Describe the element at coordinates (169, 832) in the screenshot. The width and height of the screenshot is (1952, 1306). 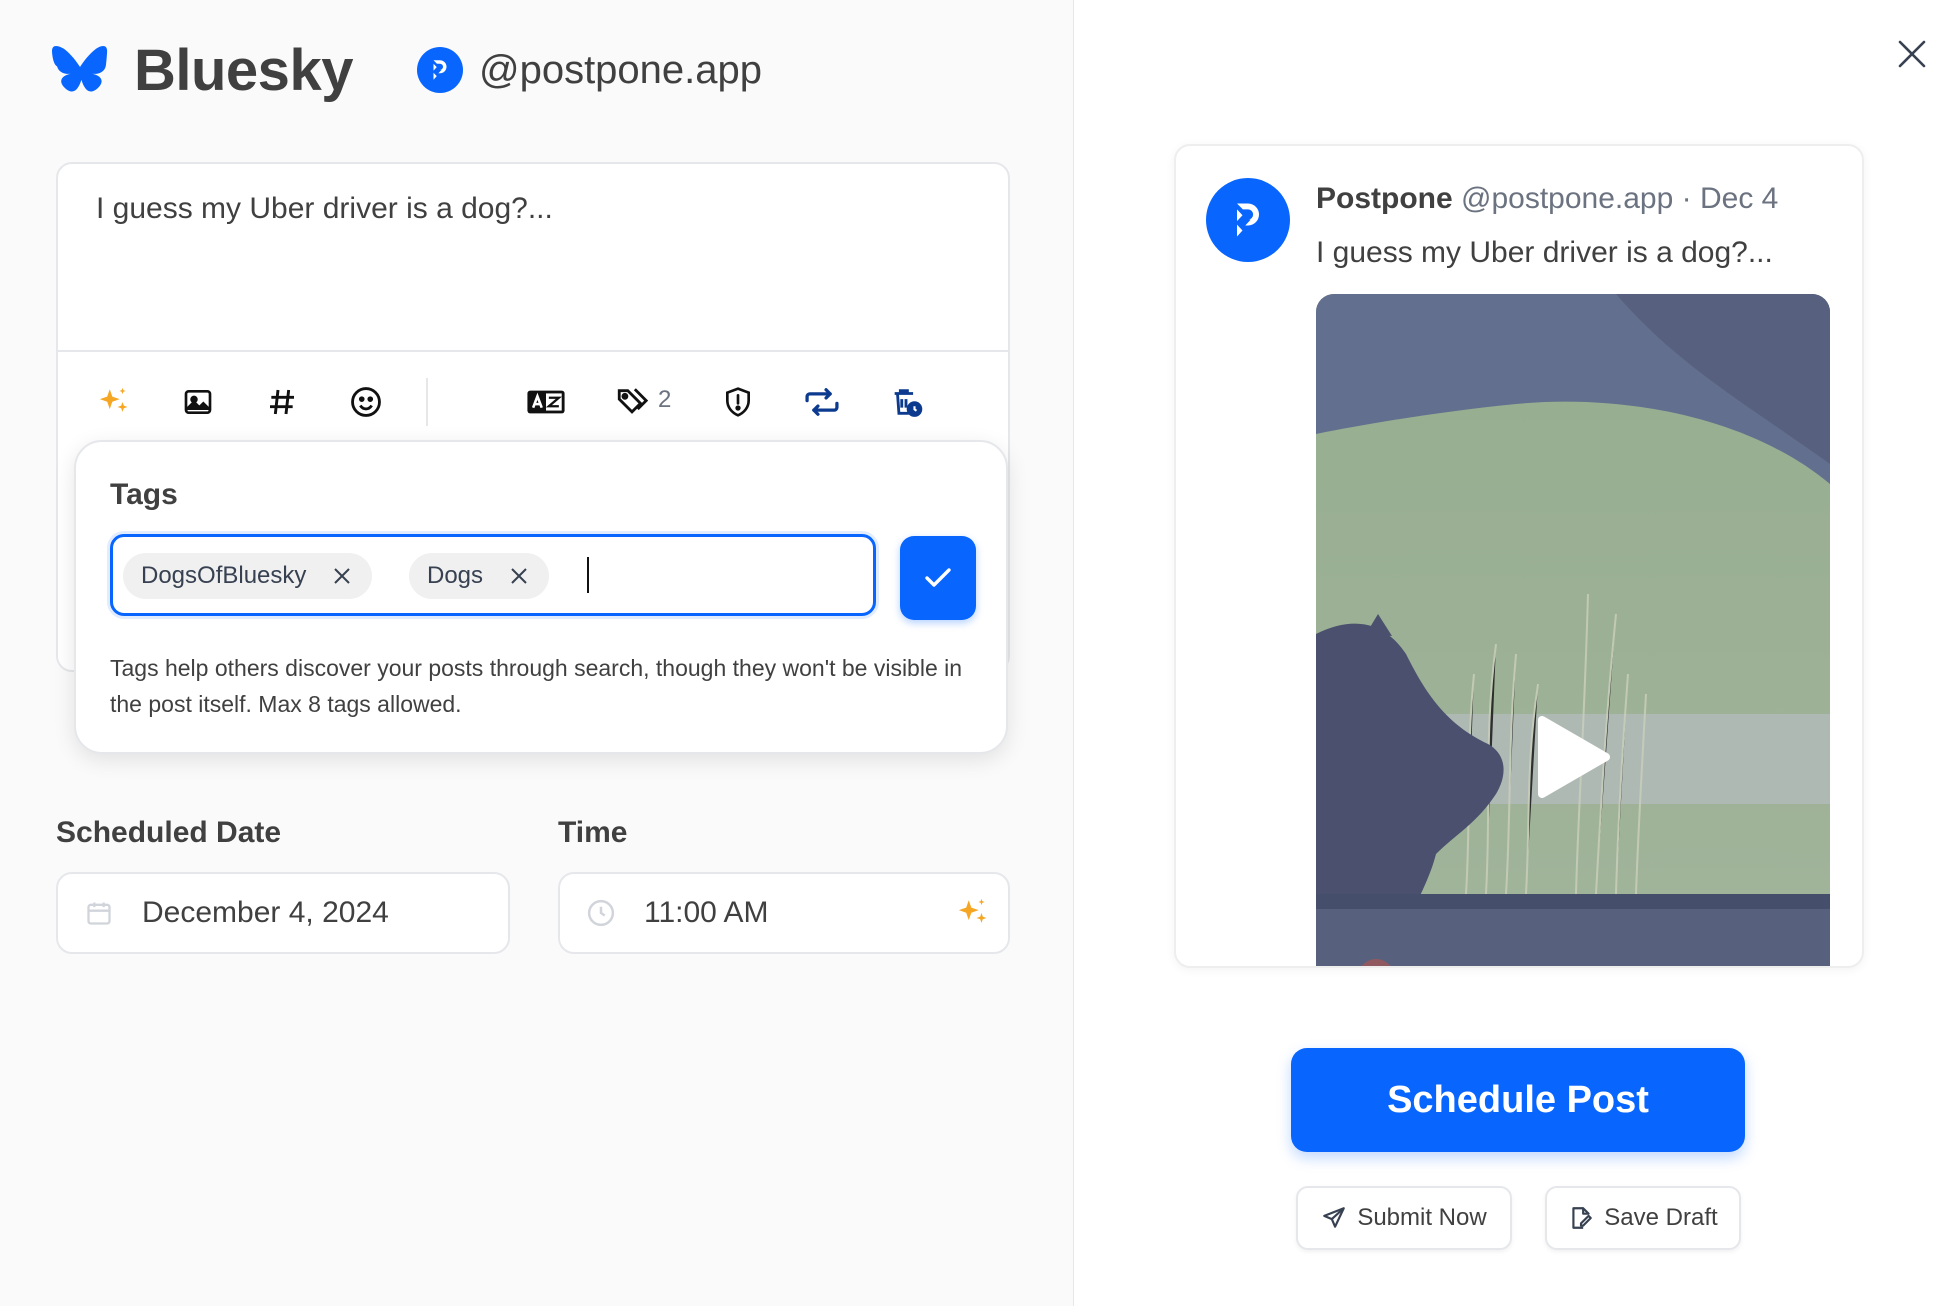
I see `scheduled-date-label: Scheduled Date` at that location.